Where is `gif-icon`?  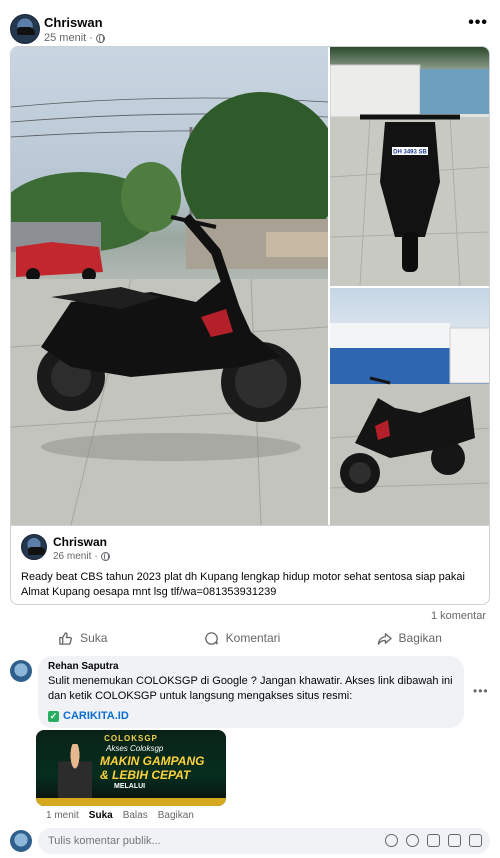 gif-icon is located at coordinates (454, 840).